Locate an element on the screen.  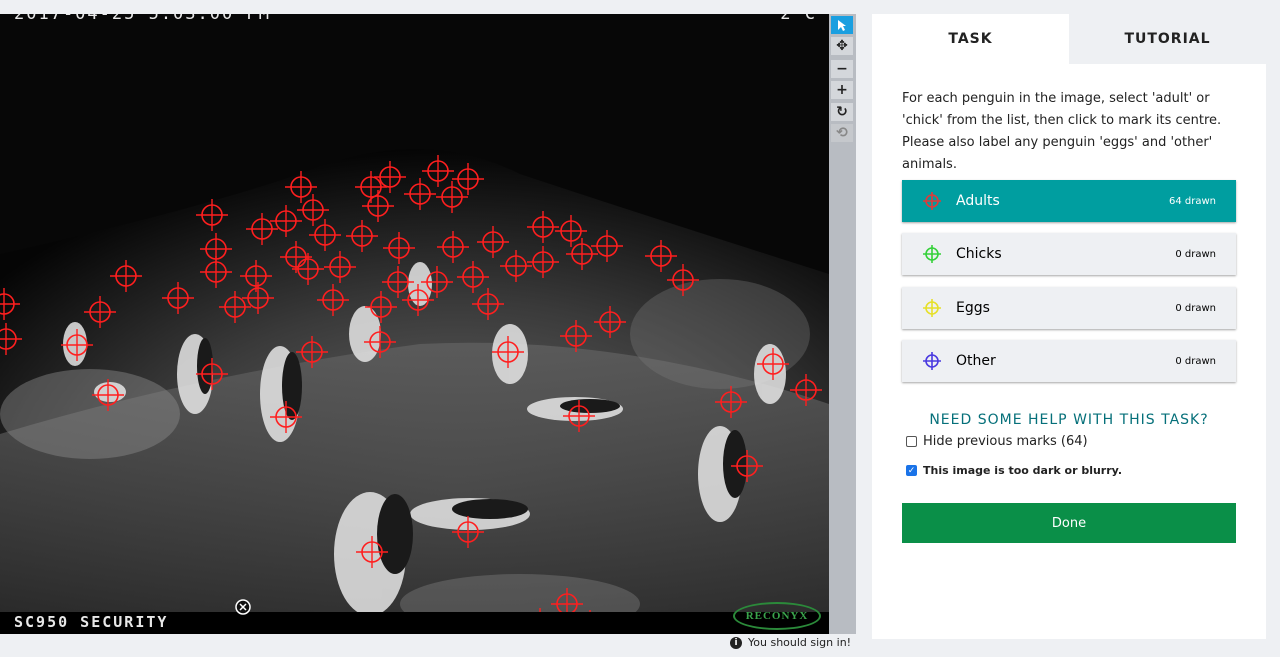
done-button: Done is located at coordinates (1069, 523).